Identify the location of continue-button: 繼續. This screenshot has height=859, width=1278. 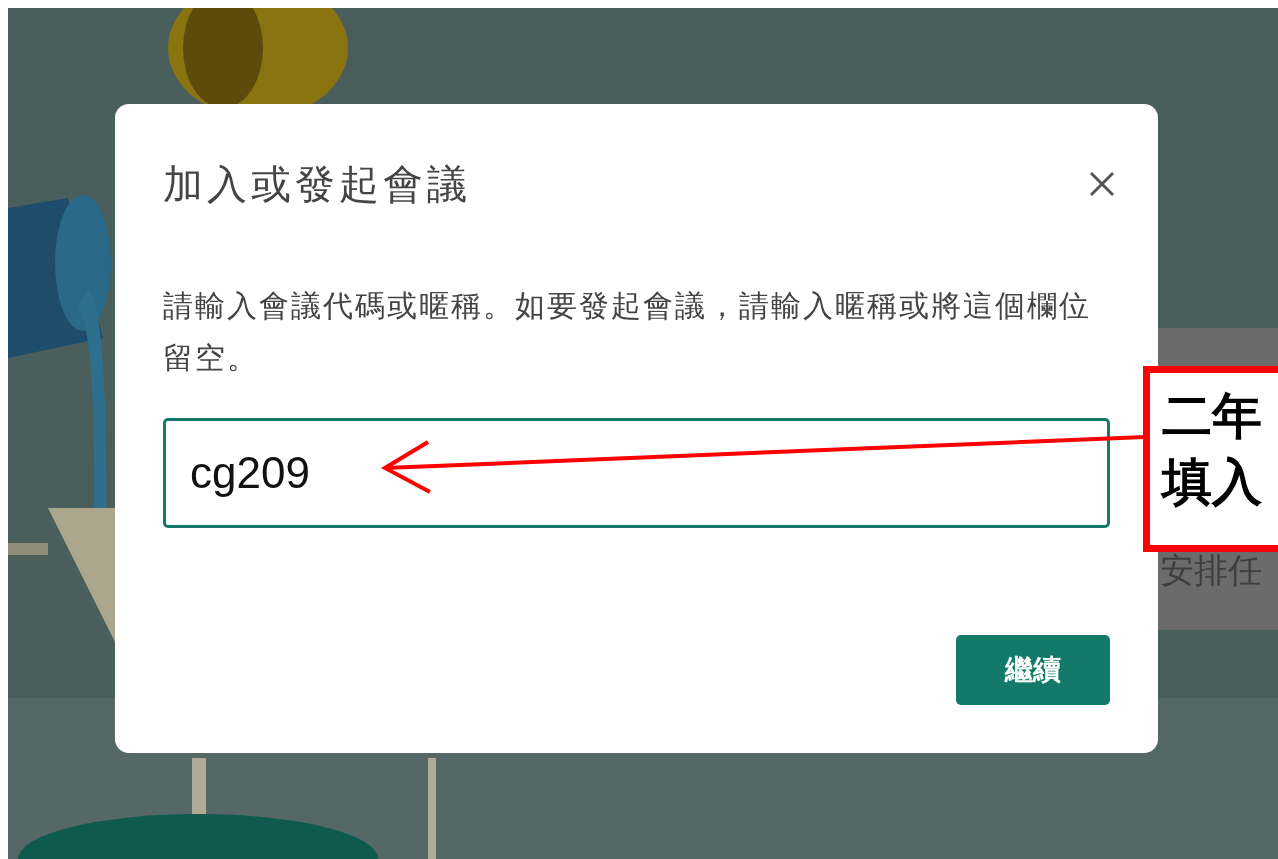
(1033, 670).